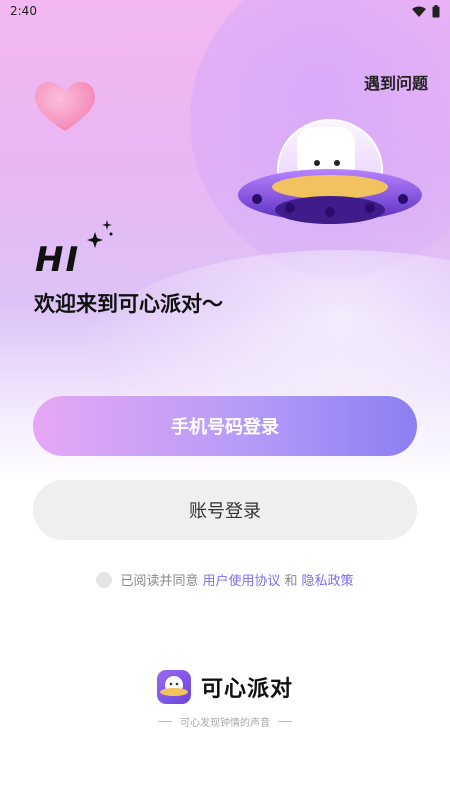  I want to click on sparkle-icon, so click(100, 234).